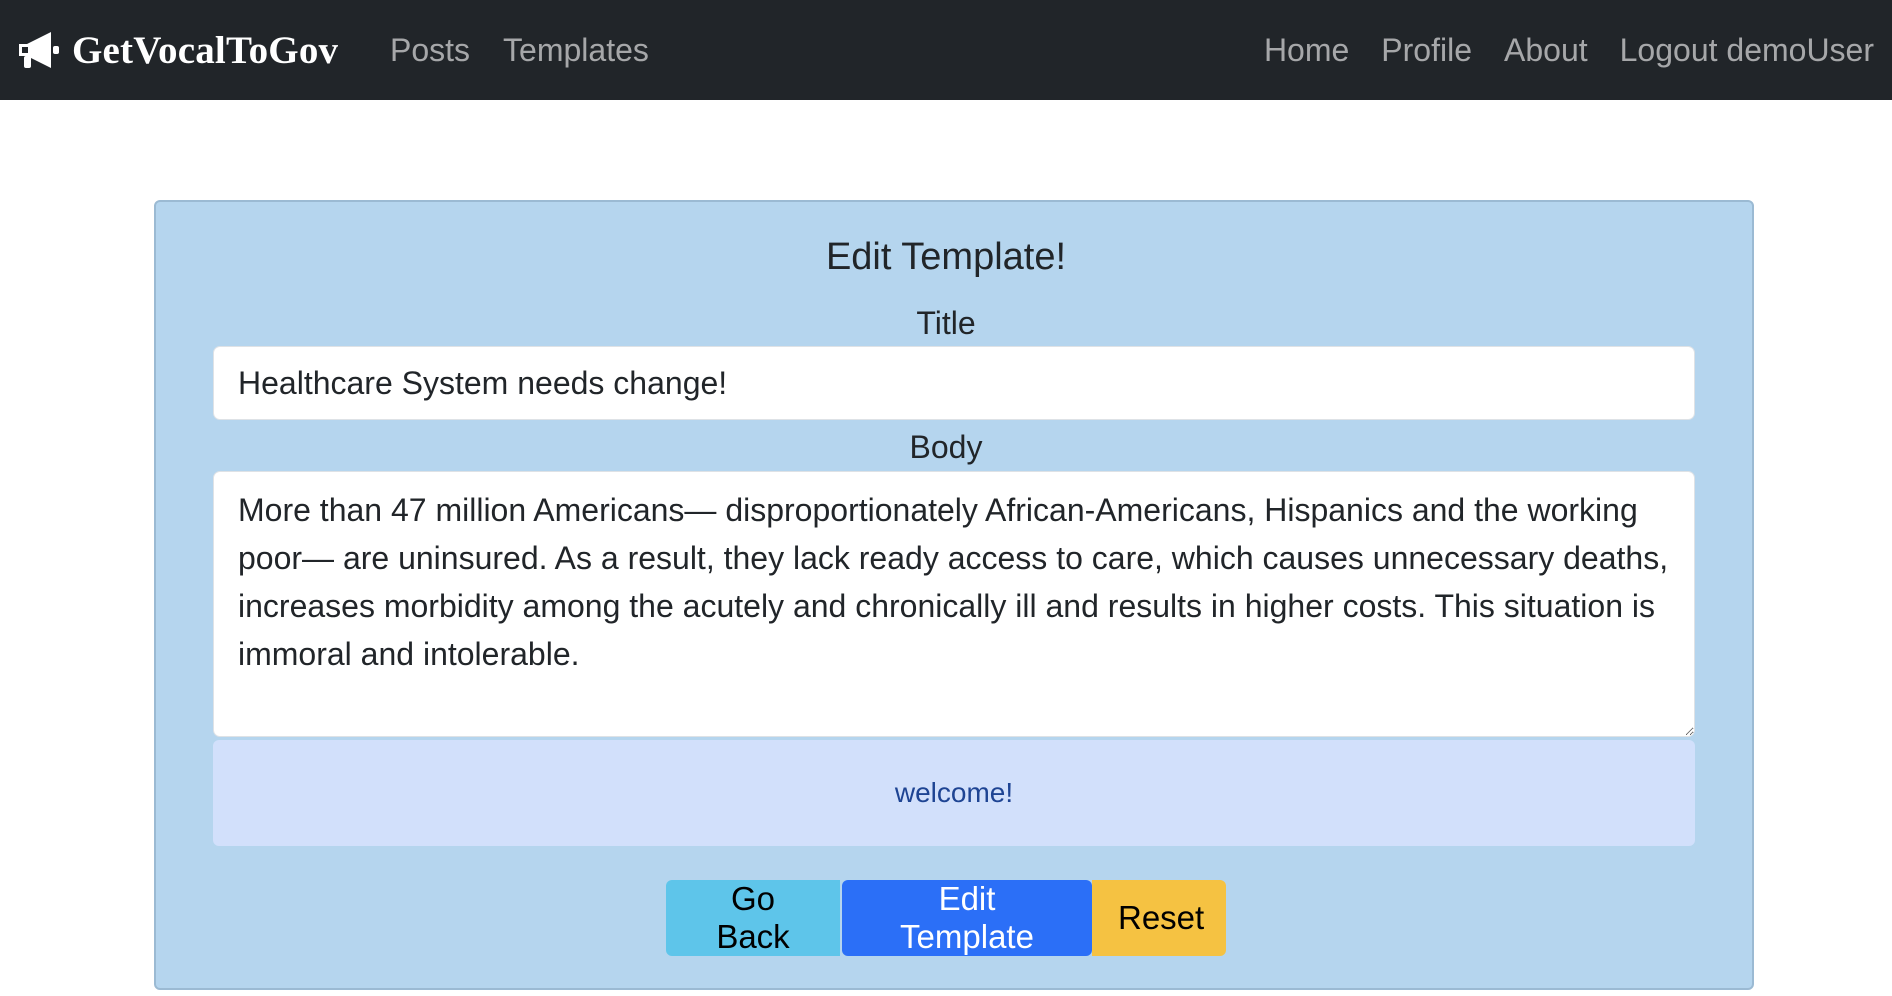  I want to click on megaphone-icon, so click(39, 50).